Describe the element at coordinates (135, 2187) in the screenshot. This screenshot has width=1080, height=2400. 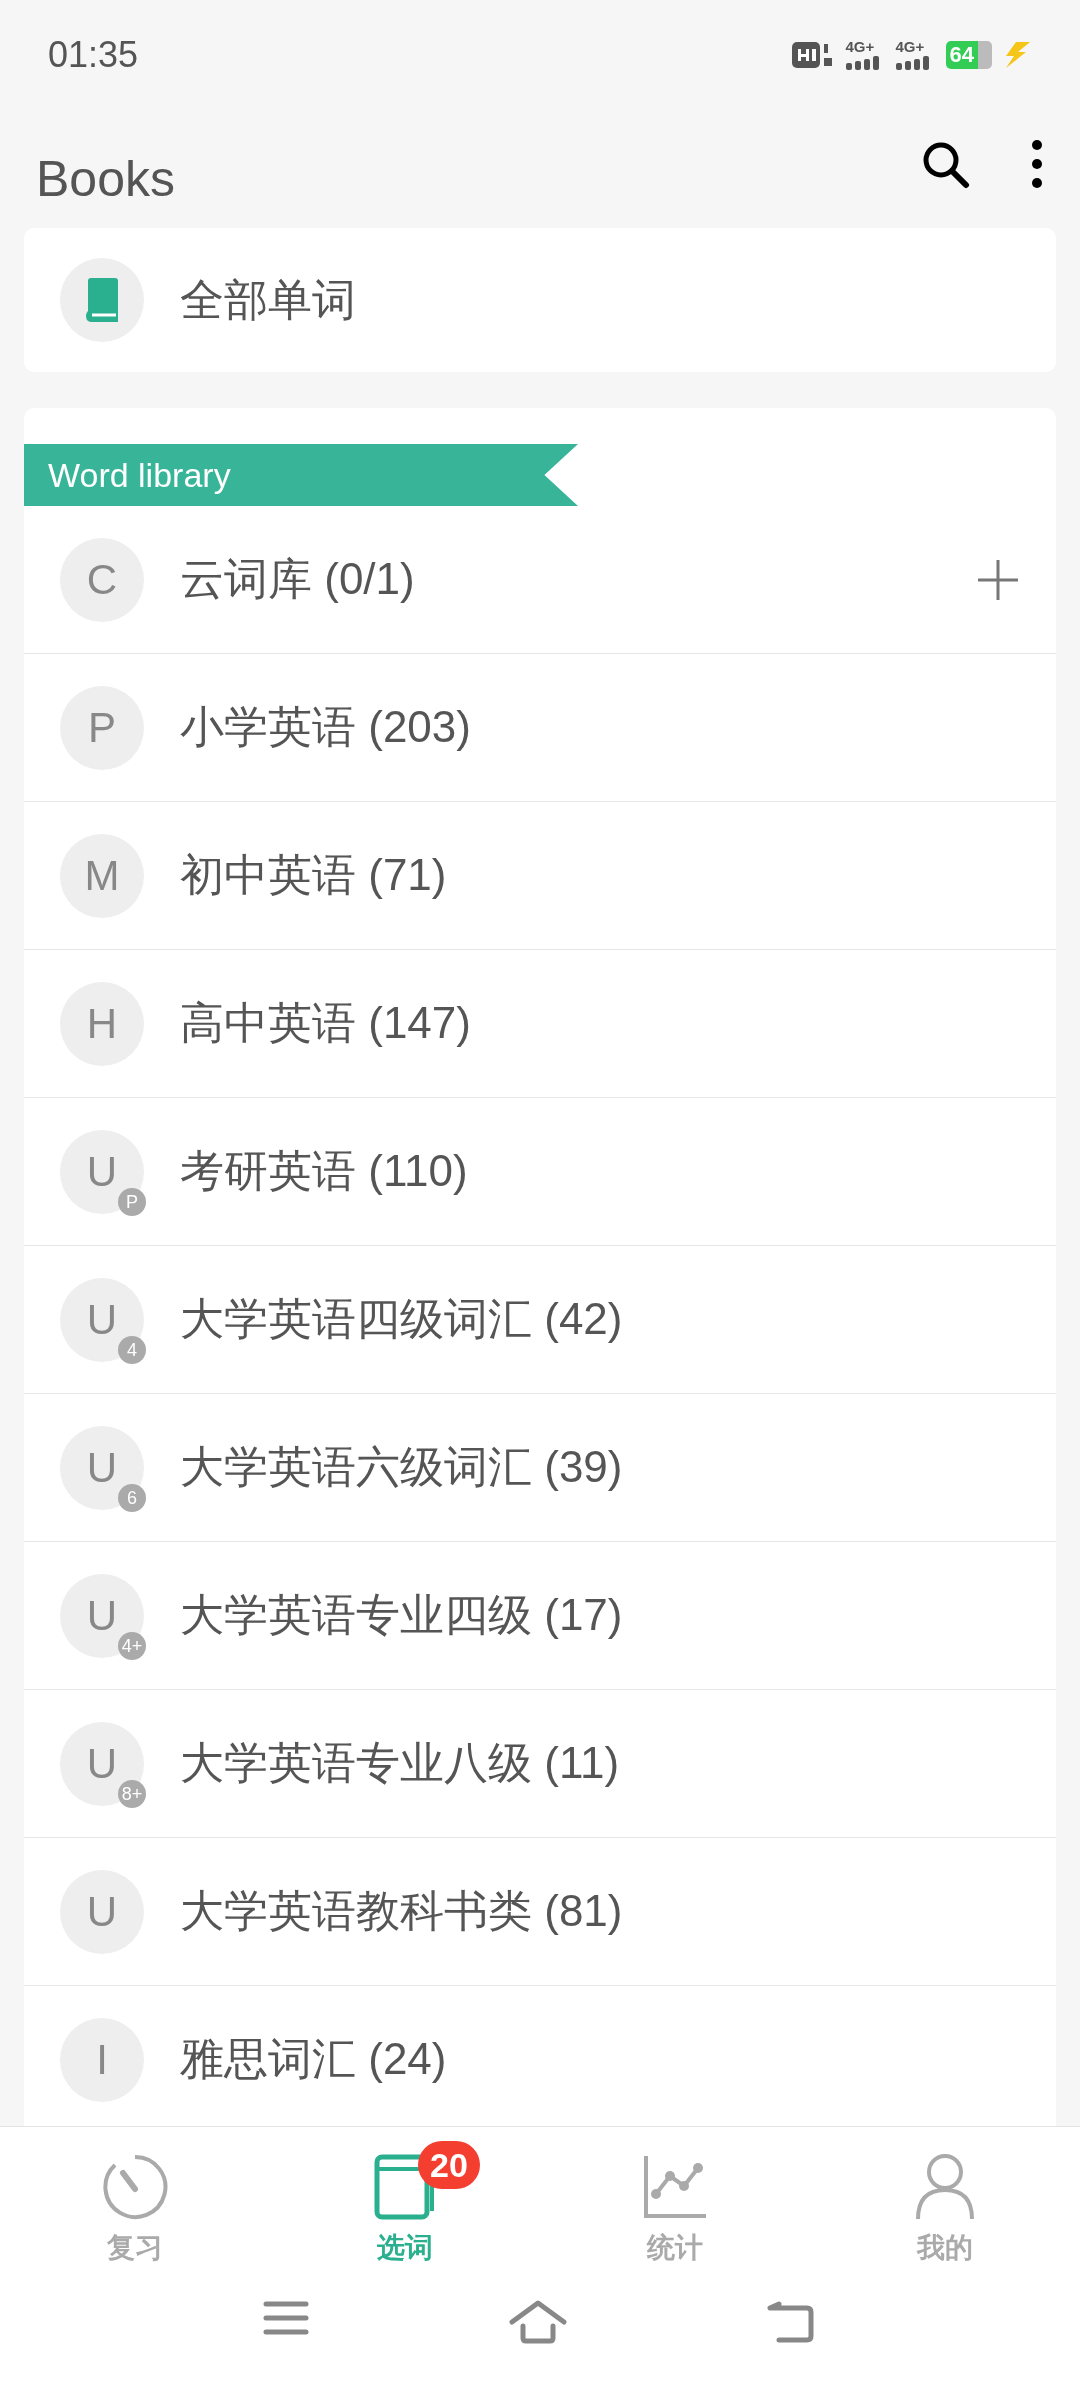
I see `timer-icon` at that location.